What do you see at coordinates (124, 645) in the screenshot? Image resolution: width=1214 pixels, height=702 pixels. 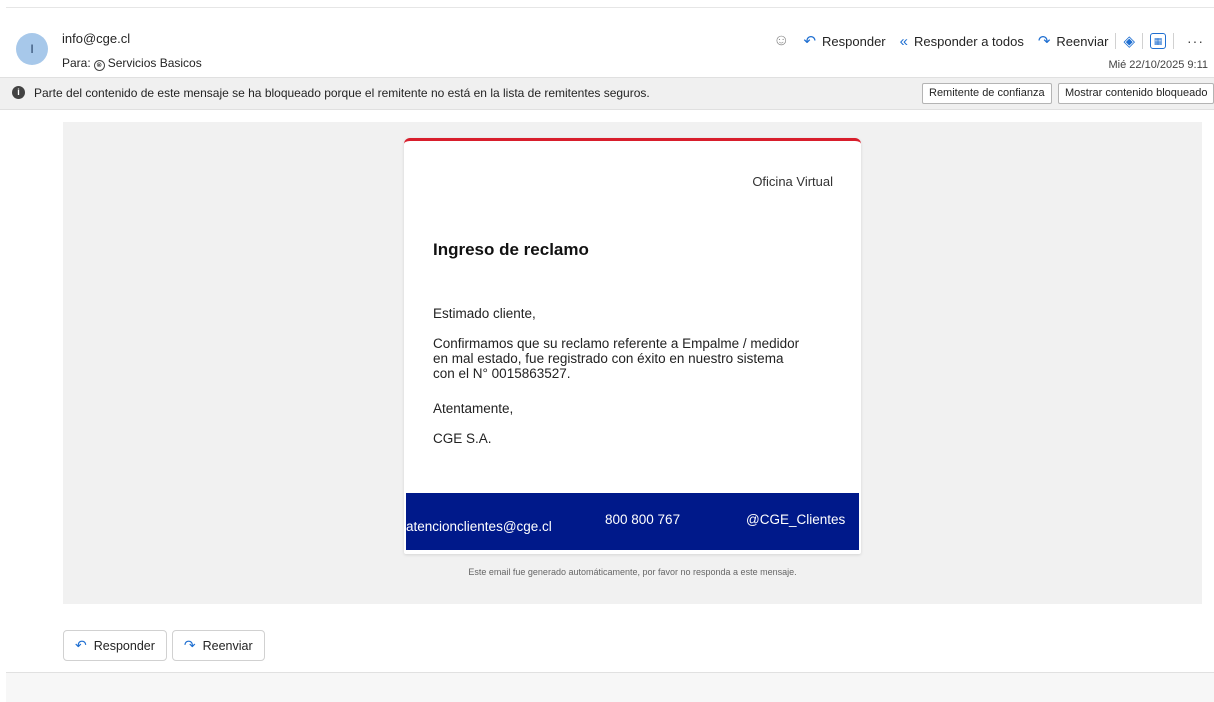 I see `bottom-reply-label: Responder` at bounding box center [124, 645].